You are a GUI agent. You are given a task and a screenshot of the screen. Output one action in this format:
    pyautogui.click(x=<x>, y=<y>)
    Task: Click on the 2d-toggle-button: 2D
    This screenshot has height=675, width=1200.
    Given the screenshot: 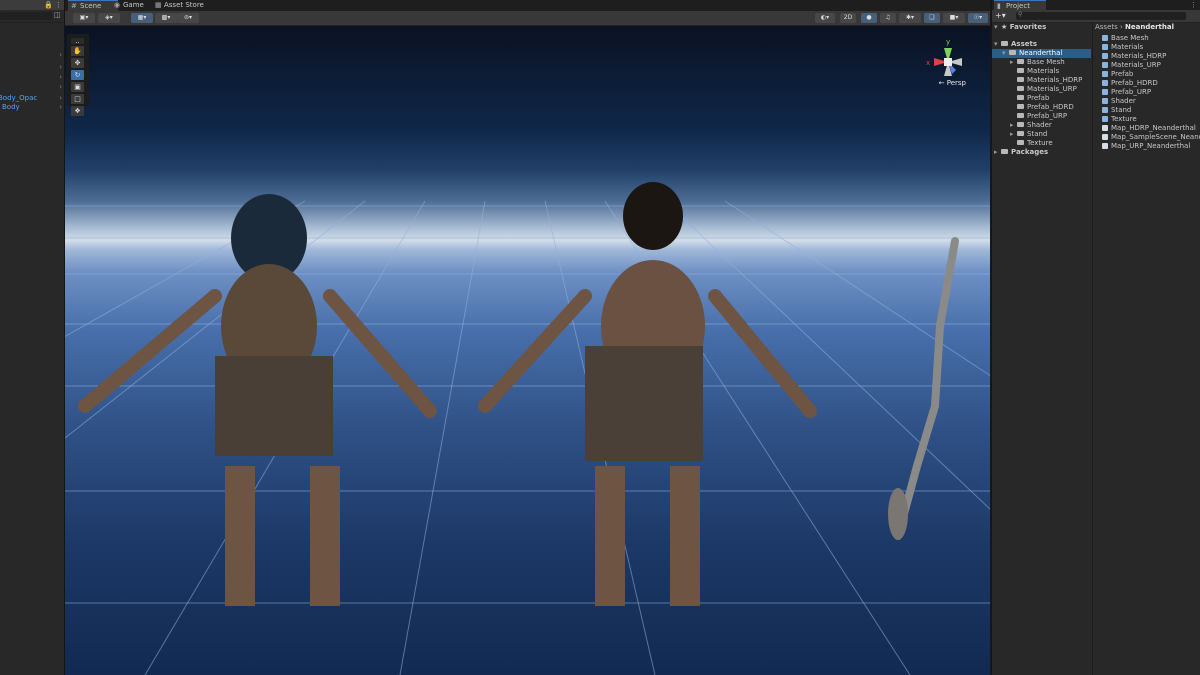 What is the action you would take?
    pyautogui.click(x=848, y=18)
    